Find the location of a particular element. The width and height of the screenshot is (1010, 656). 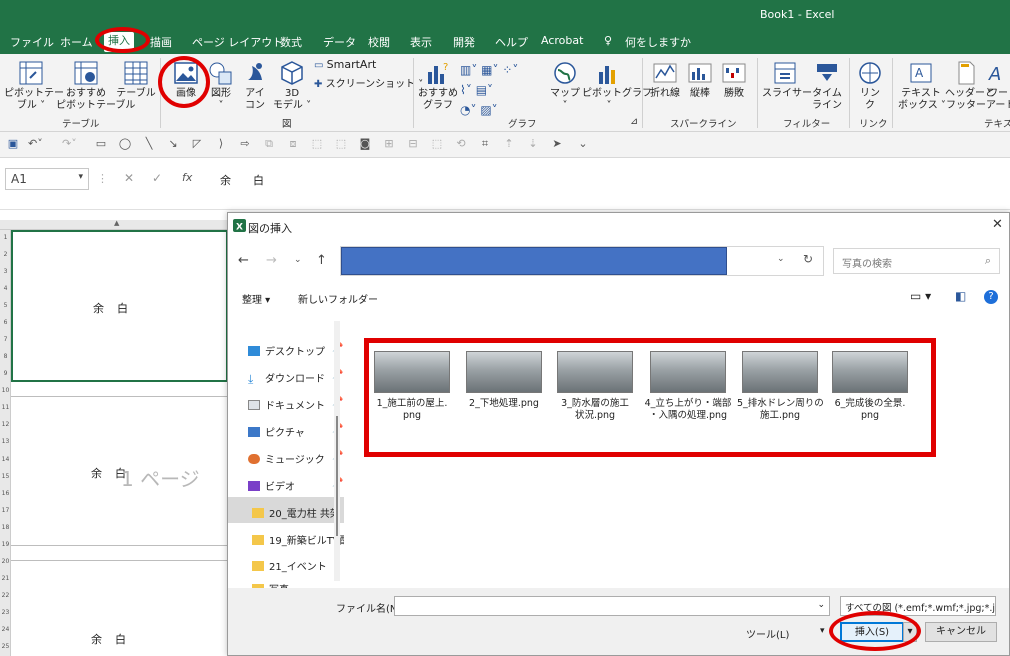

tab-data: データ is located at coordinates (339, 42).